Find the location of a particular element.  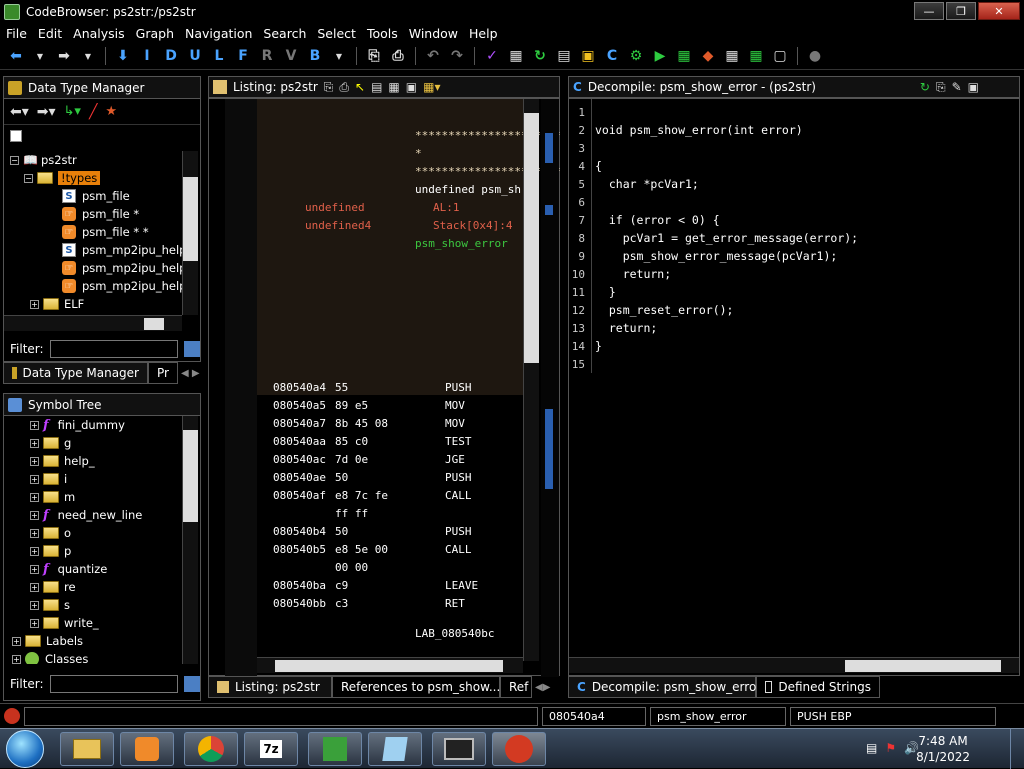

symtree-filter-input is located at coordinates (114, 684).